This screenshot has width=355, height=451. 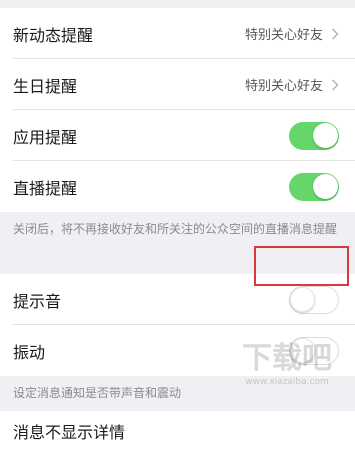 What do you see at coordinates (69, 432) in the screenshot?
I see `hide-message-details-label: 消息不显示详情` at bounding box center [69, 432].